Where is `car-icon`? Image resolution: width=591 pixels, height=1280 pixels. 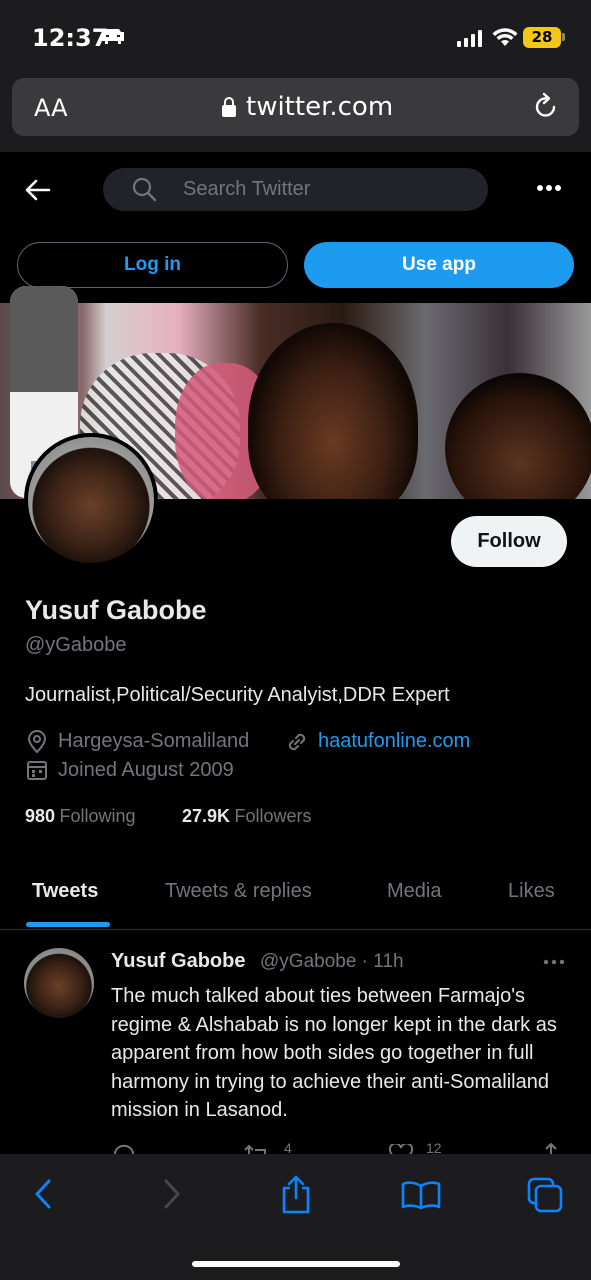 car-icon is located at coordinates (113, 36).